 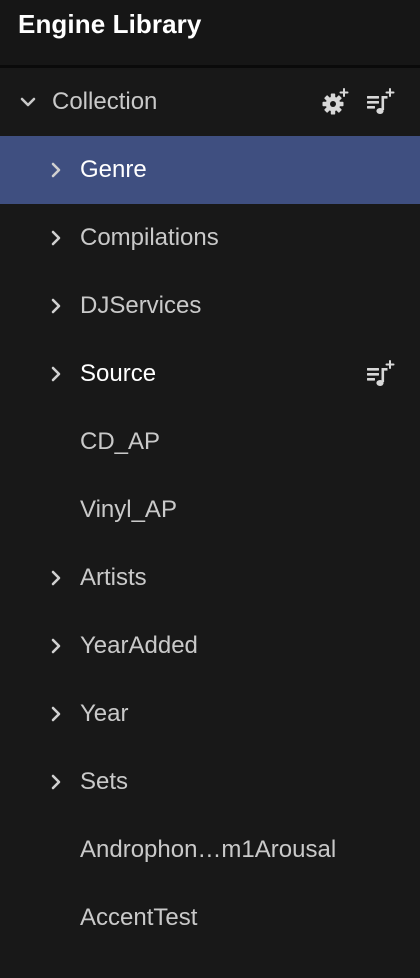 I want to click on chevron-down-icon, so click(x=28, y=102).